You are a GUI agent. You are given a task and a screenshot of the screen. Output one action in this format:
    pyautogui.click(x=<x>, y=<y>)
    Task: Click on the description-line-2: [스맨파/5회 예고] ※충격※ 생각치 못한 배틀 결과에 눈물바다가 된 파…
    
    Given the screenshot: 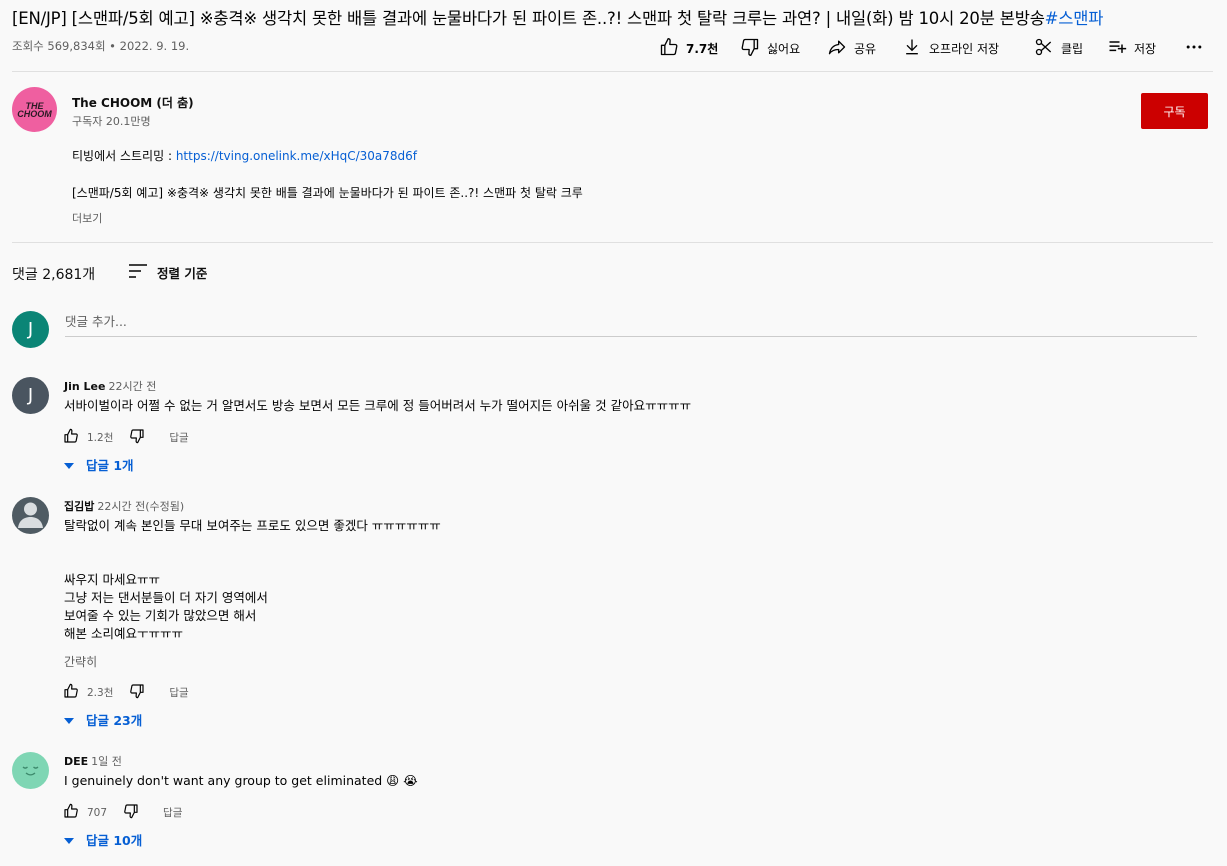 What is the action you would take?
    pyautogui.click(x=327, y=193)
    